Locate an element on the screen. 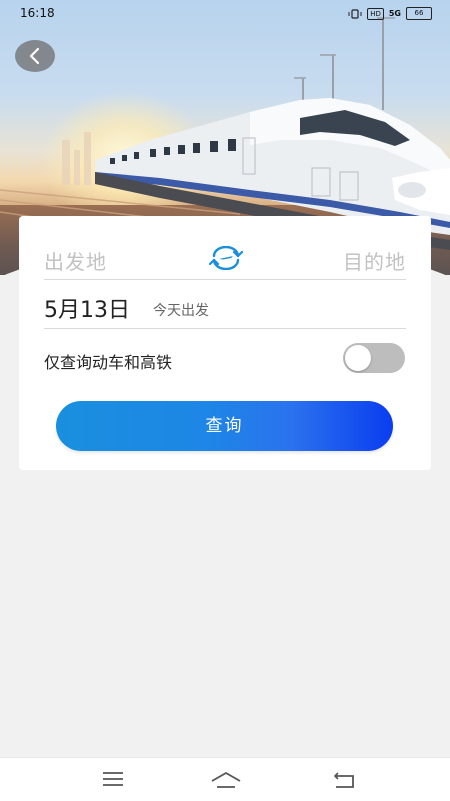  chevron-left-icon is located at coordinates (34, 56).